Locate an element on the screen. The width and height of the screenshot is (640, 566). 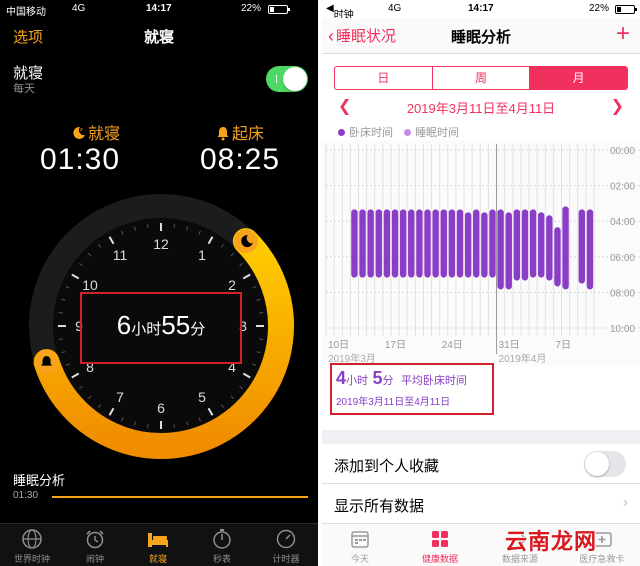
tab-label: 就寝 is located at coordinates (157, 559).